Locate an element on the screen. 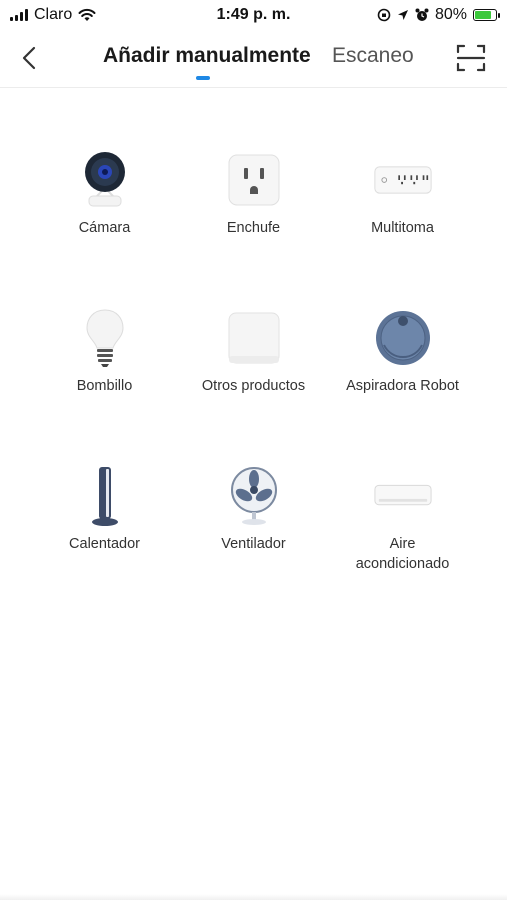  header: Añadir manualmente Escaneo is located at coordinates (253, 59).